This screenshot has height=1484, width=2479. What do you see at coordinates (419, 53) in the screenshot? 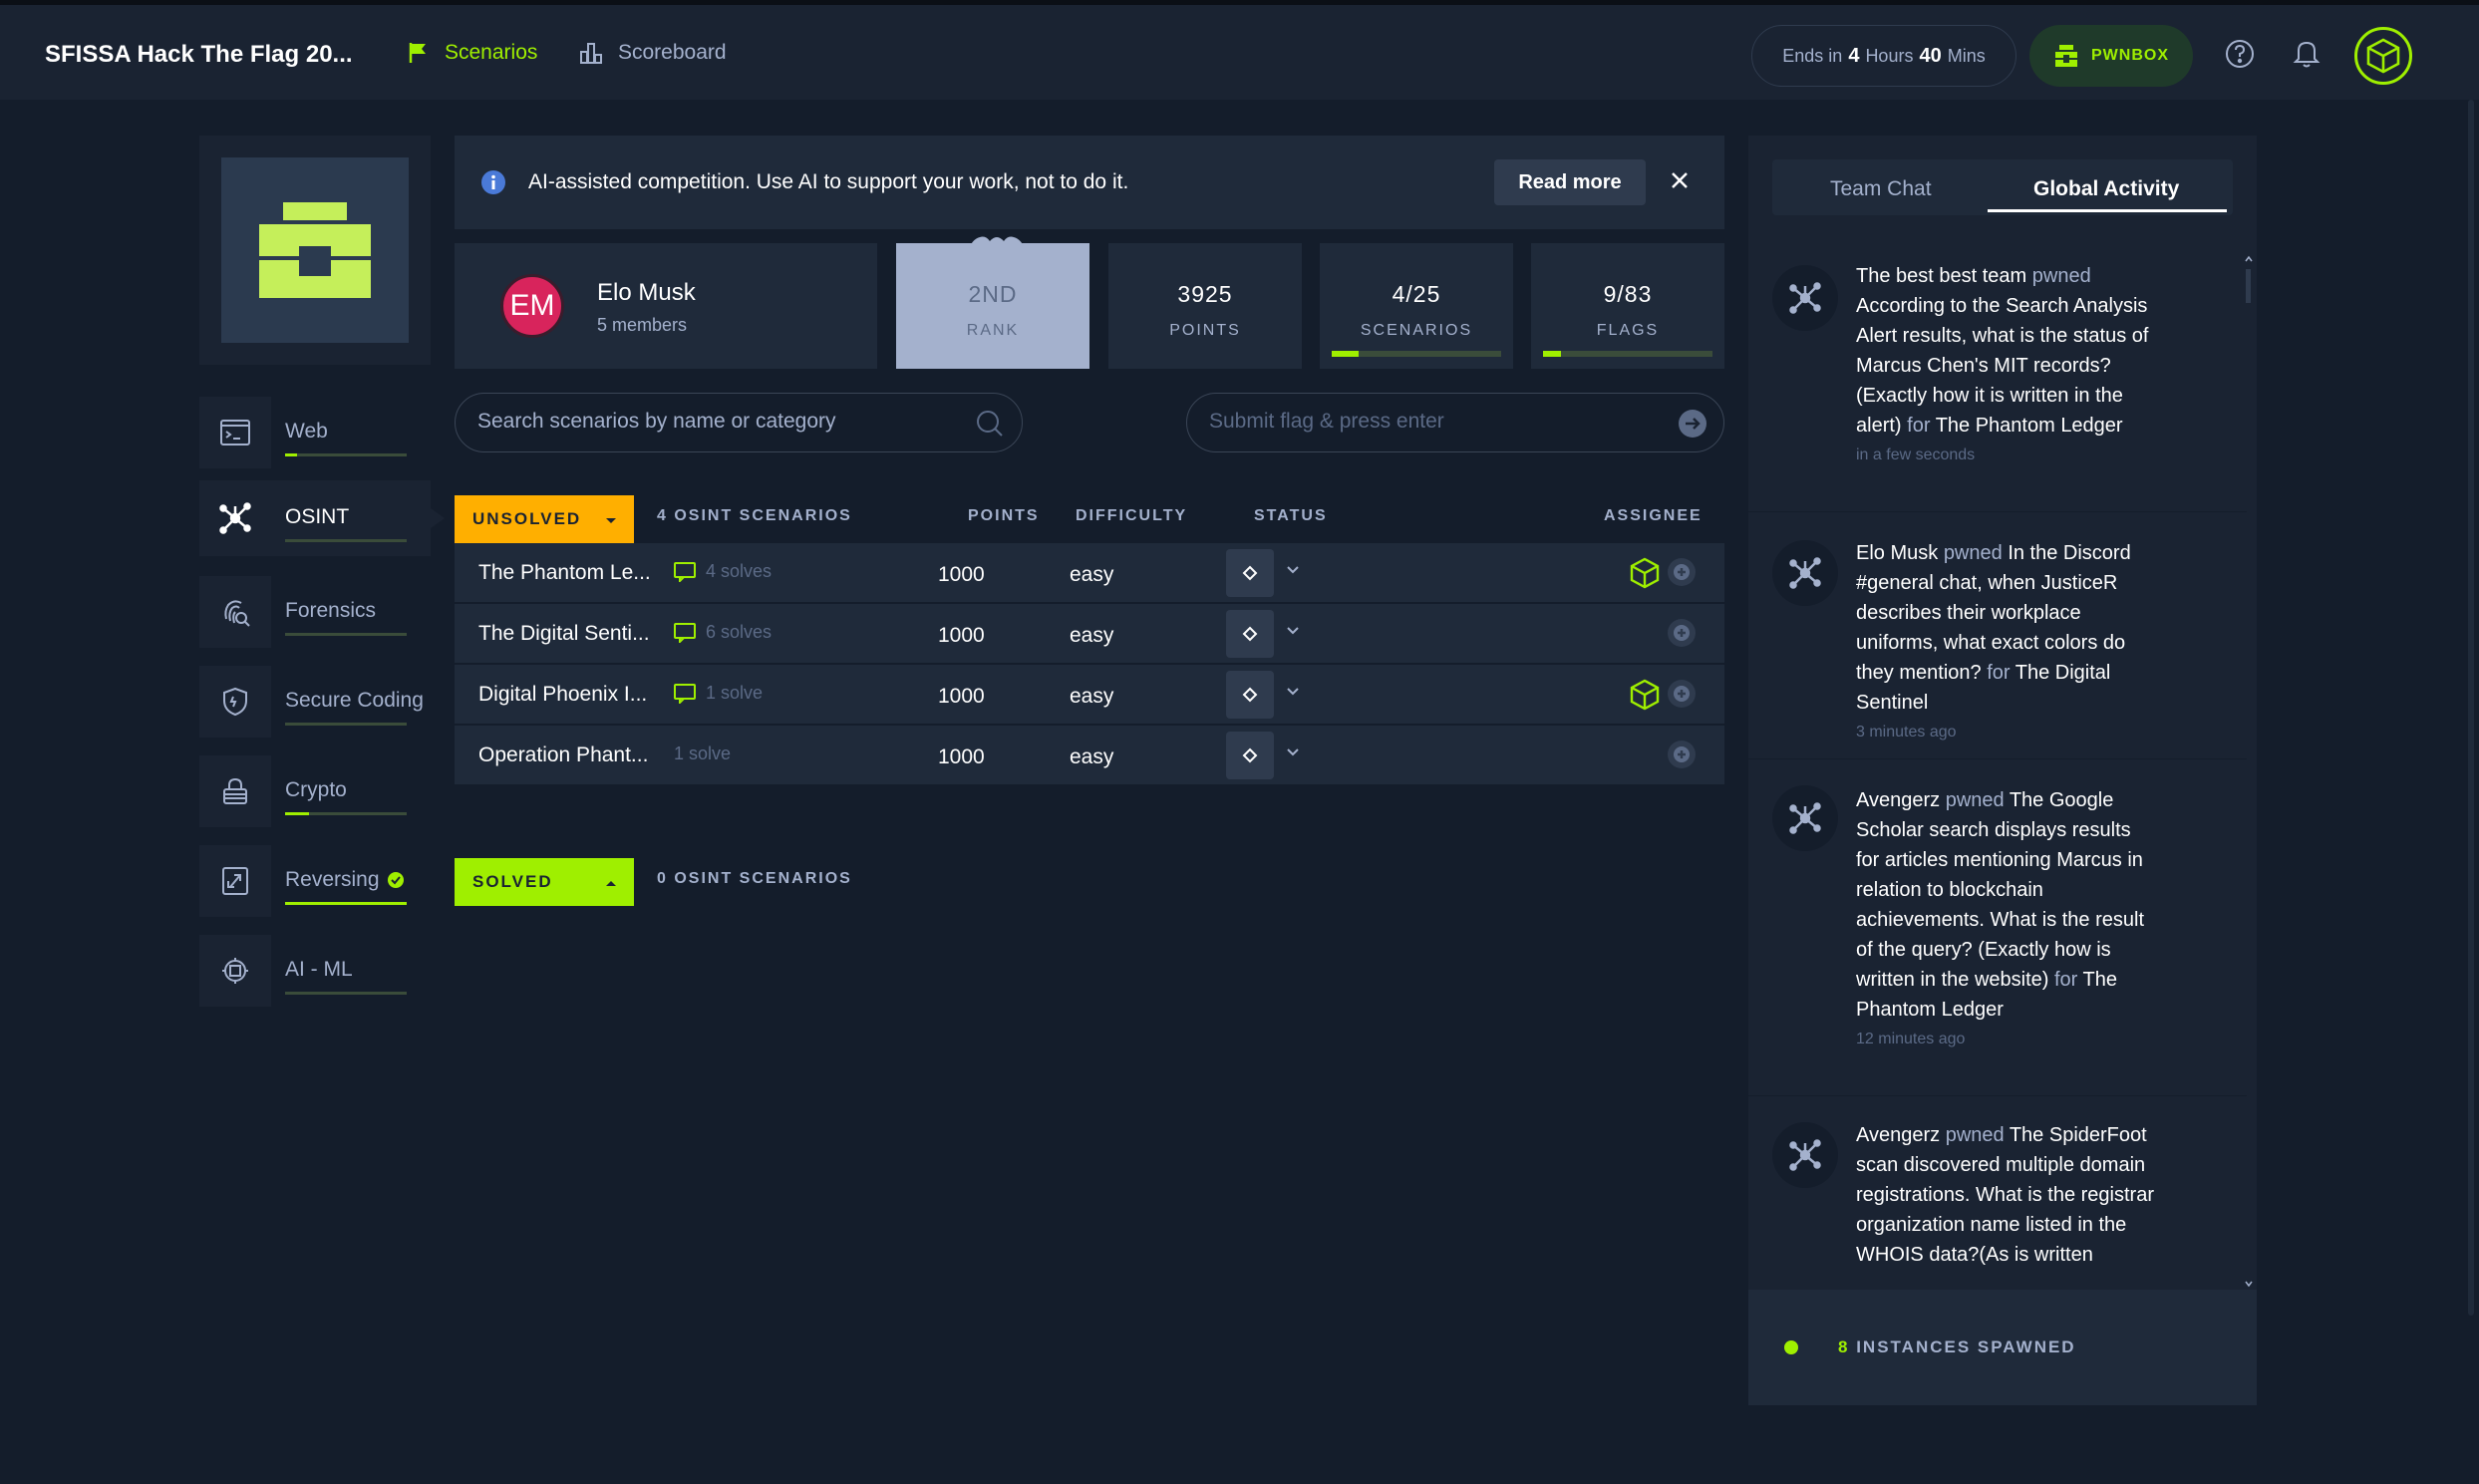
I see `flag-icon` at bounding box center [419, 53].